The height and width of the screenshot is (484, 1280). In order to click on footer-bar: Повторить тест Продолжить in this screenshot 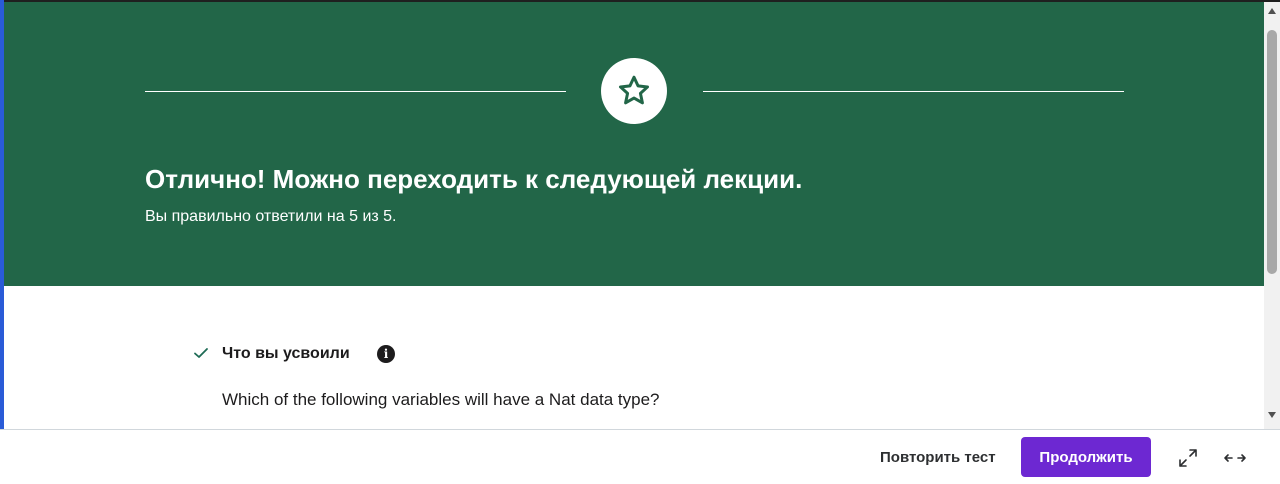, I will do `click(640, 456)`.